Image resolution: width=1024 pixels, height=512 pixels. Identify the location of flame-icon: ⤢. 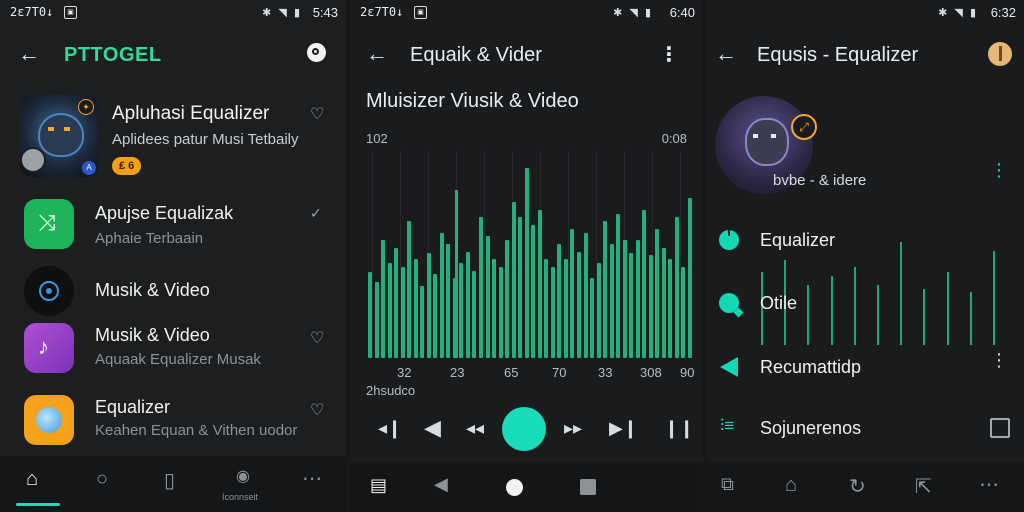
(804, 127).